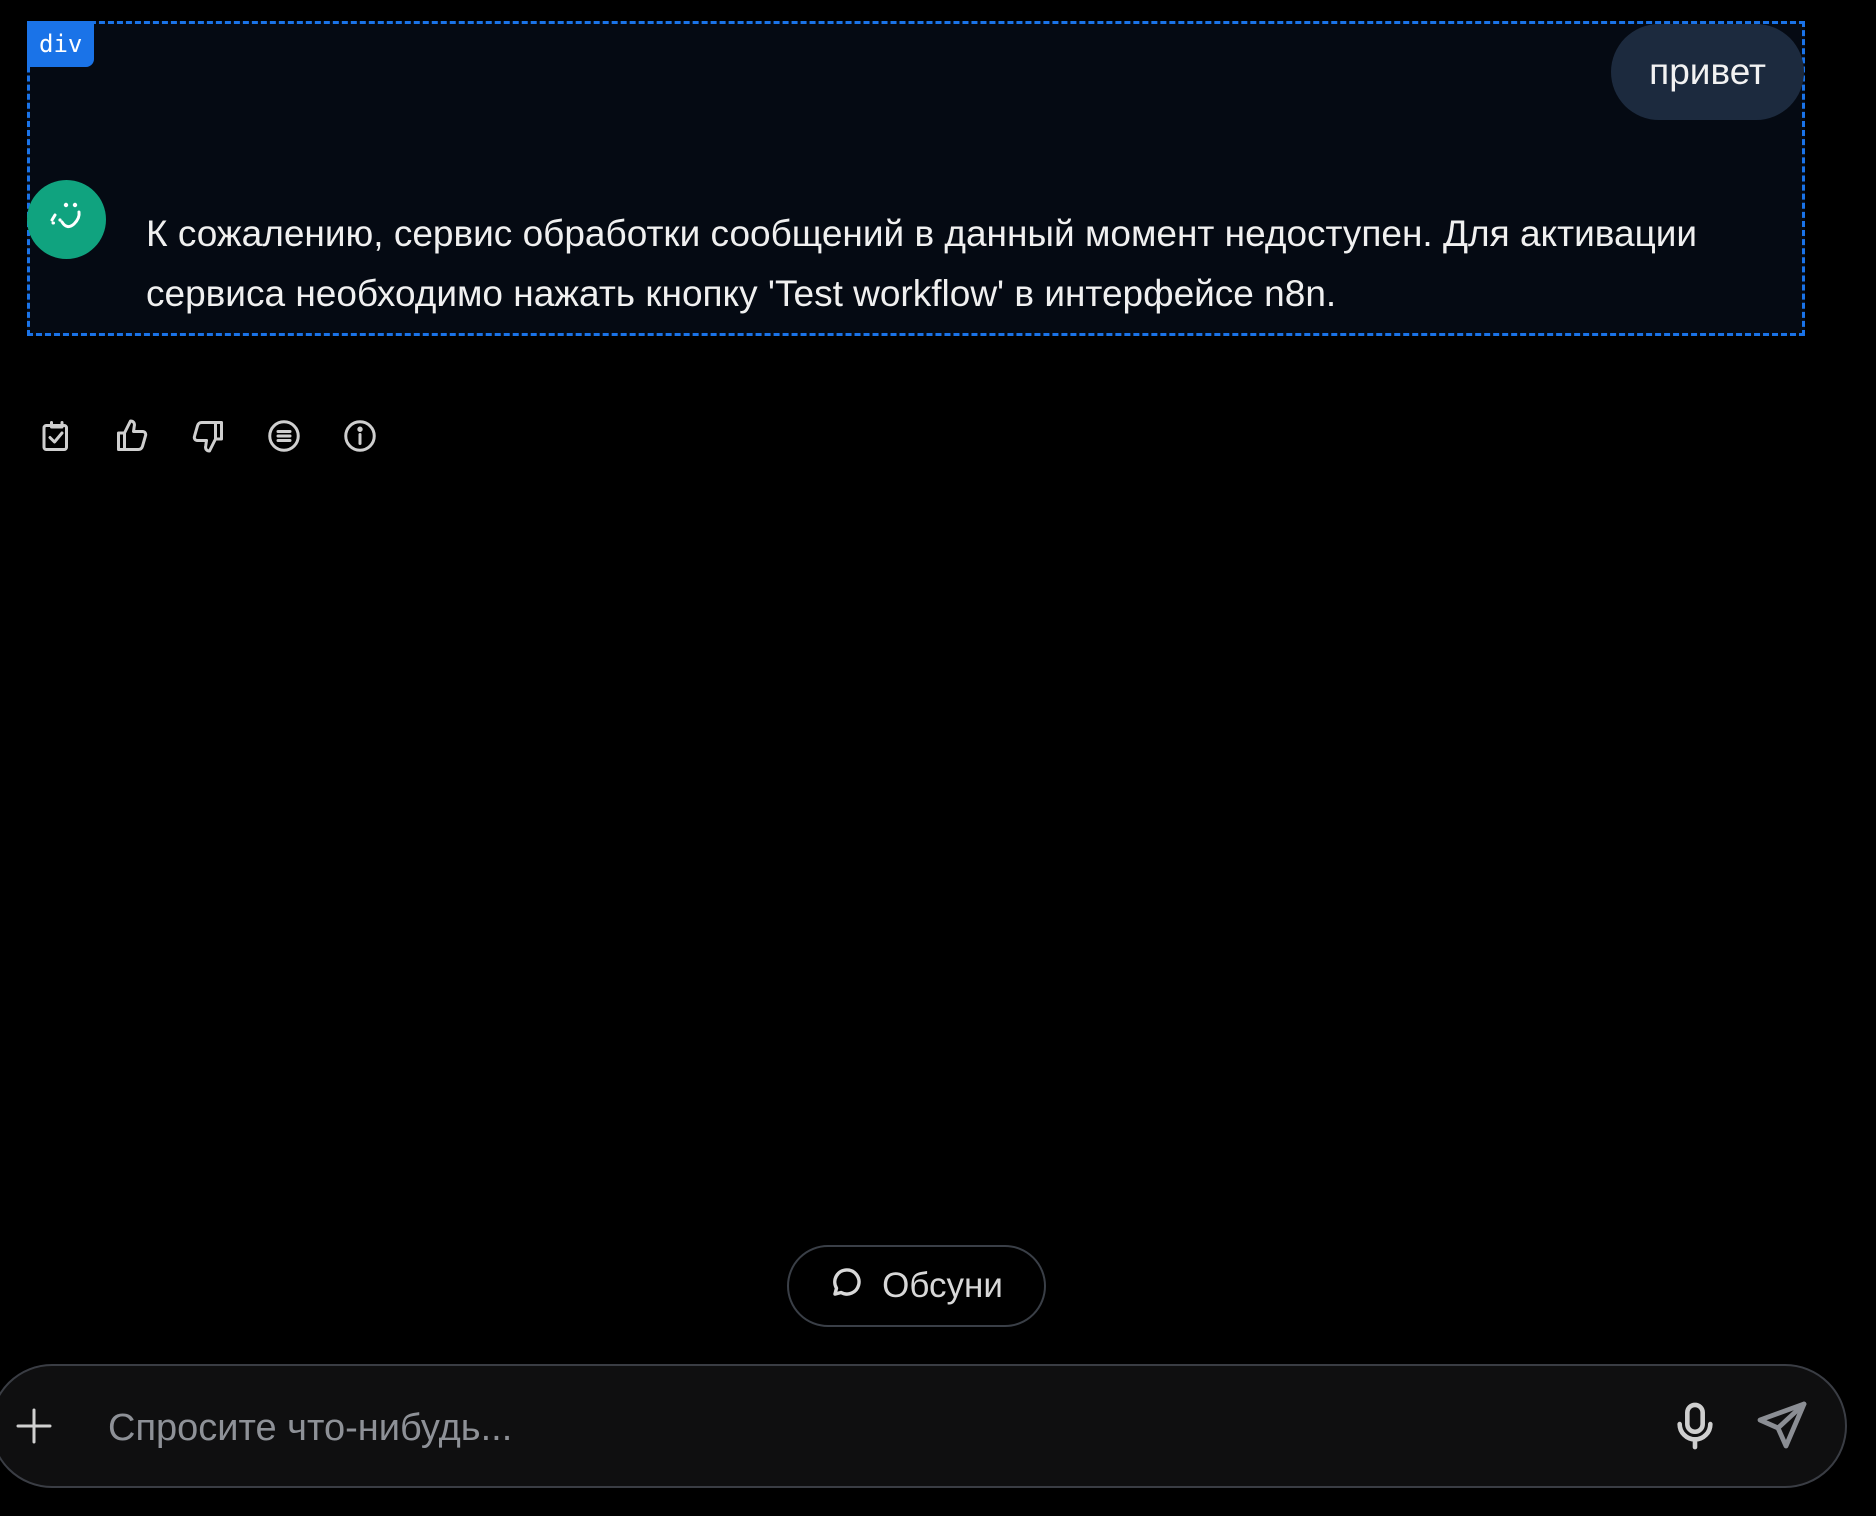 This screenshot has width=1876, height=1516. What do you see at coordinates (34, 1426) in the screenshot?
I see `plus-icon` at bounding box center [34, 1426].